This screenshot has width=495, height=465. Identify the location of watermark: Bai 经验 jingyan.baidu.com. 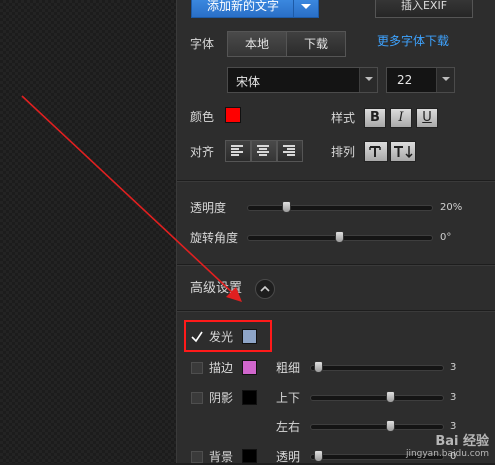
(447, 444).